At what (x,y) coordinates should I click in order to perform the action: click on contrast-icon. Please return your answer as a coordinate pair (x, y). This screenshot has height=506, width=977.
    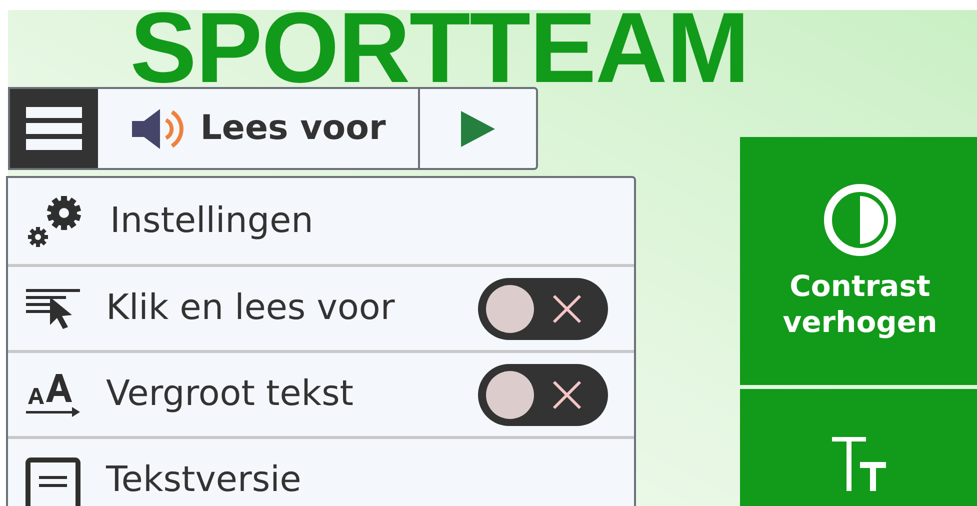
    Looking at the image, I should click on (860, 220).